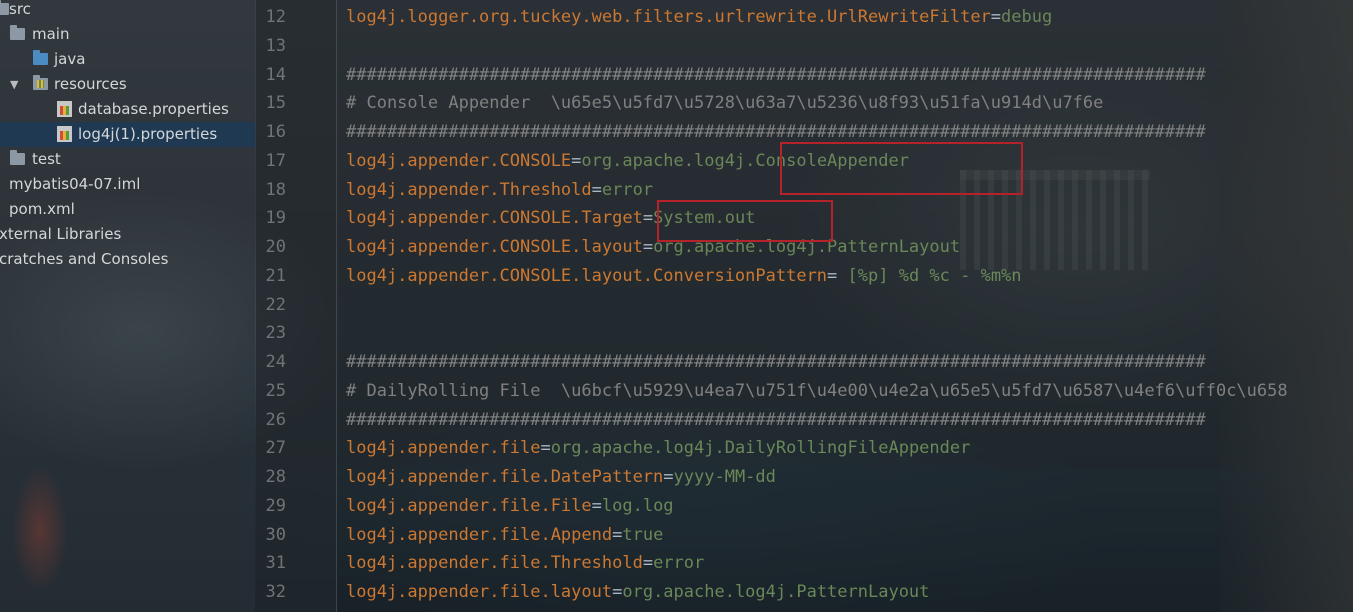 This screenshot has width=1353, height=612. What do you see at coordinates (804, 535) in the screenshot?
I see `code-line: 30 log4j.appender.file.Append=true` at bounding box center [804, 535].